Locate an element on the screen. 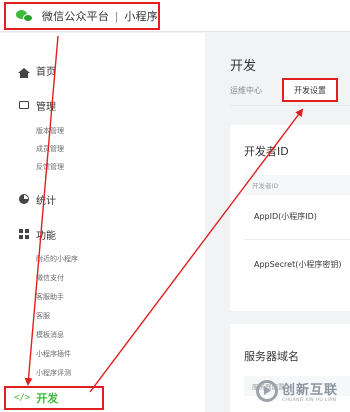 The height and width of the screenshot is (412, 350). sidebar-item-label: 管理 is located at coordinates (46, 107).